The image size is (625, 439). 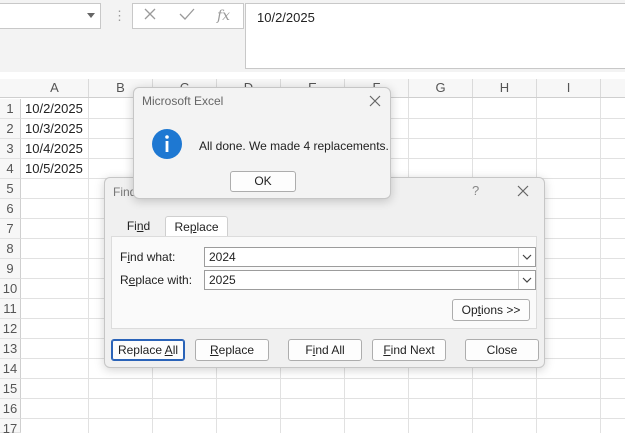 What do you see at coordinates (10, 269) in the screenshot?
I see `row-header: 9` at bounding box center [10, 269].